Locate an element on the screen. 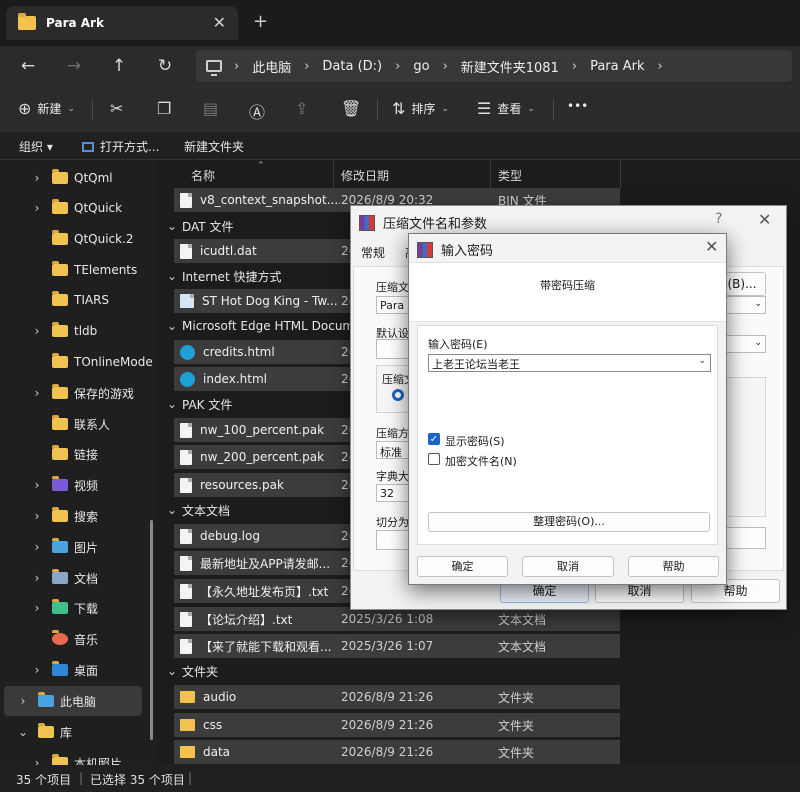  paste-button: ▤ is located at coordinates (213, 108).